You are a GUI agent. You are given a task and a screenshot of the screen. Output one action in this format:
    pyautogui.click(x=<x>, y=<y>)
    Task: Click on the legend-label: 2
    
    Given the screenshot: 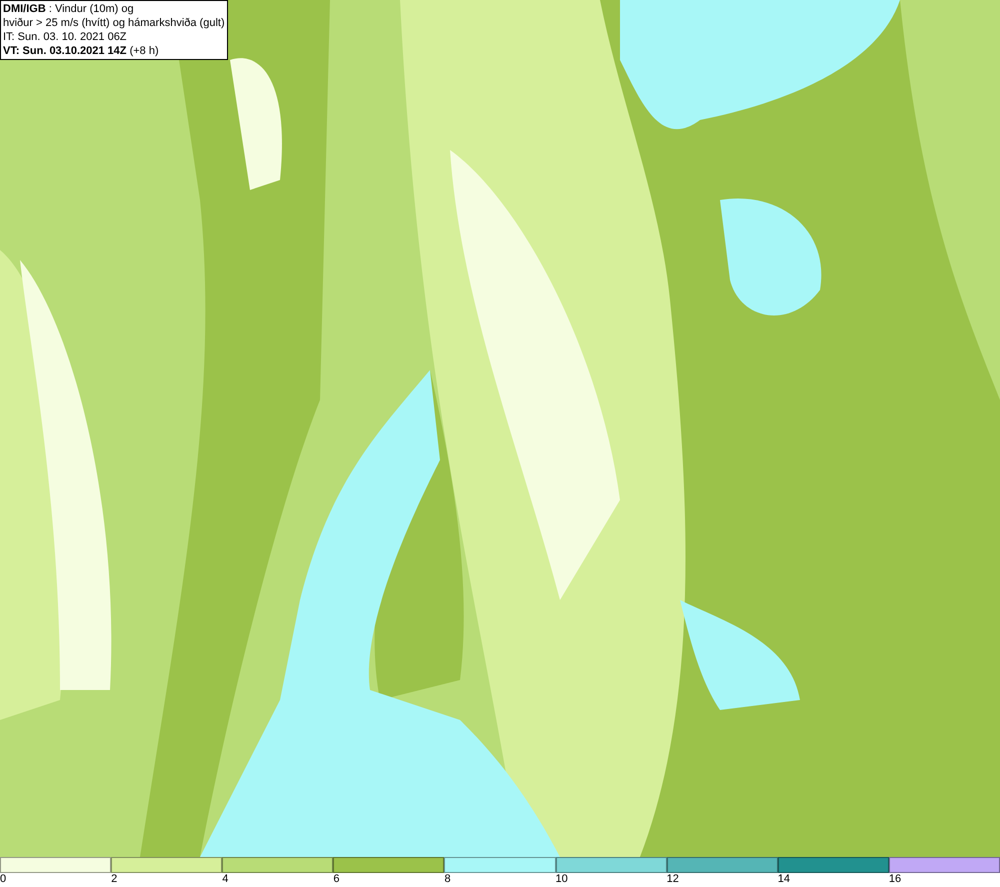 What is the action you would take?
    pyautogui.click(x=114, y=879)
    